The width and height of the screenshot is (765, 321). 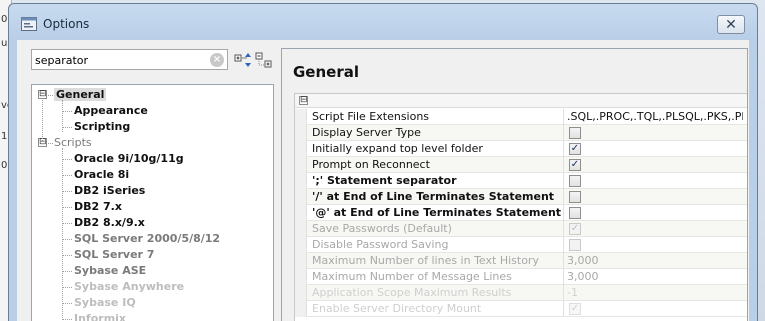 I want to click on tree-item-label: Scripting, so click(x=102, y=126).